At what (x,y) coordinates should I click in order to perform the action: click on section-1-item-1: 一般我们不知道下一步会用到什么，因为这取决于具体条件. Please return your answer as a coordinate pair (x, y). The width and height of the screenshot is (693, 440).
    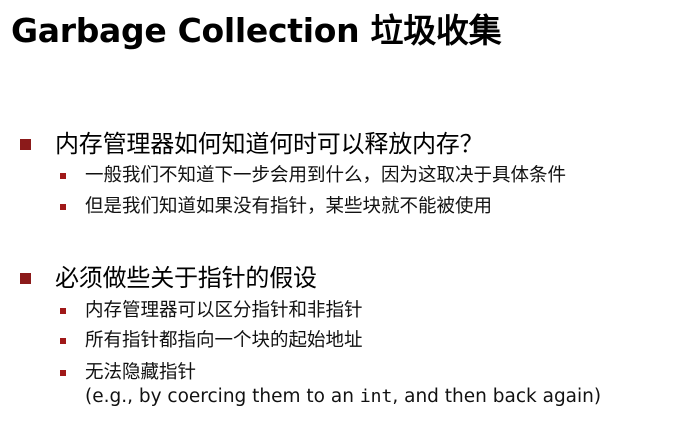
    Looking at the image, I should click on (313, 176).